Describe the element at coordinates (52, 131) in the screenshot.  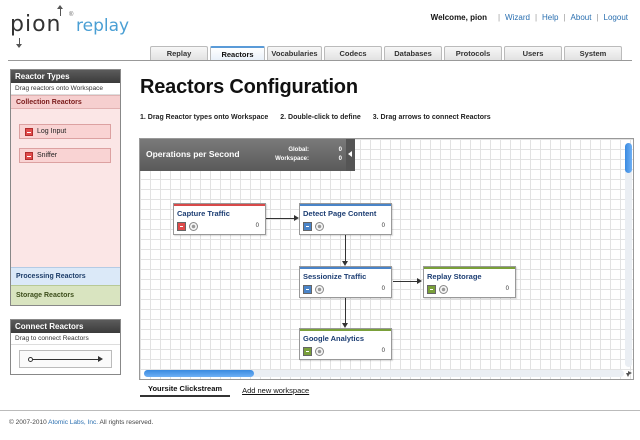
I see `reactor-type-label: Log Input` at that location.